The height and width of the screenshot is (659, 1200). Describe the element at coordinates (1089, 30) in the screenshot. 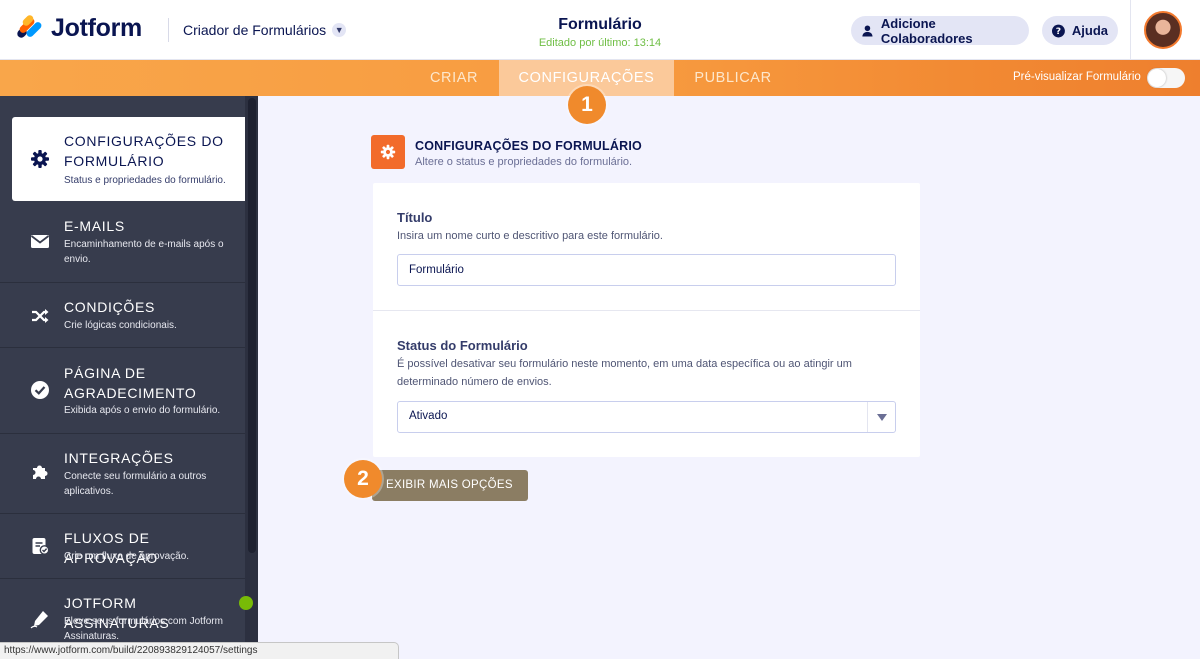

I see `help-label: Ajuda` at that location.